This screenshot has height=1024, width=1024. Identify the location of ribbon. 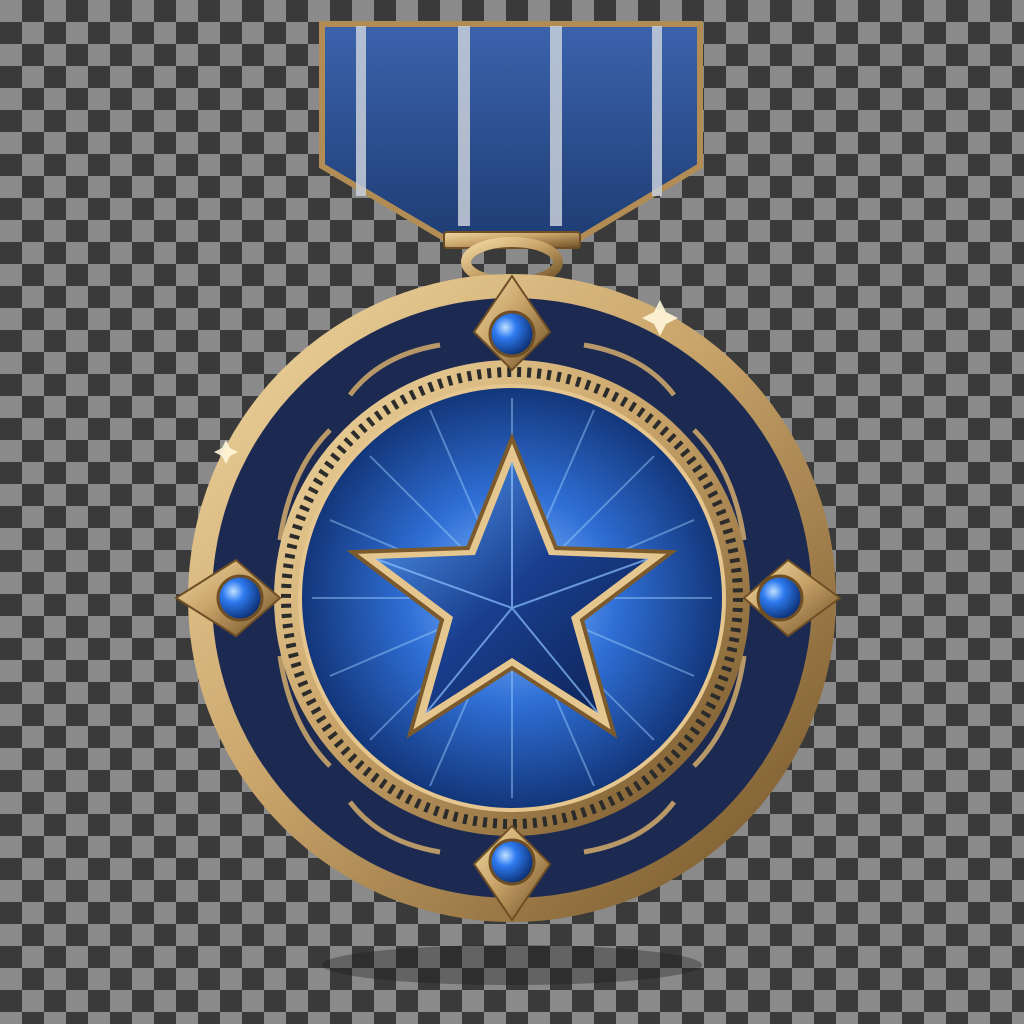
(511, 154).